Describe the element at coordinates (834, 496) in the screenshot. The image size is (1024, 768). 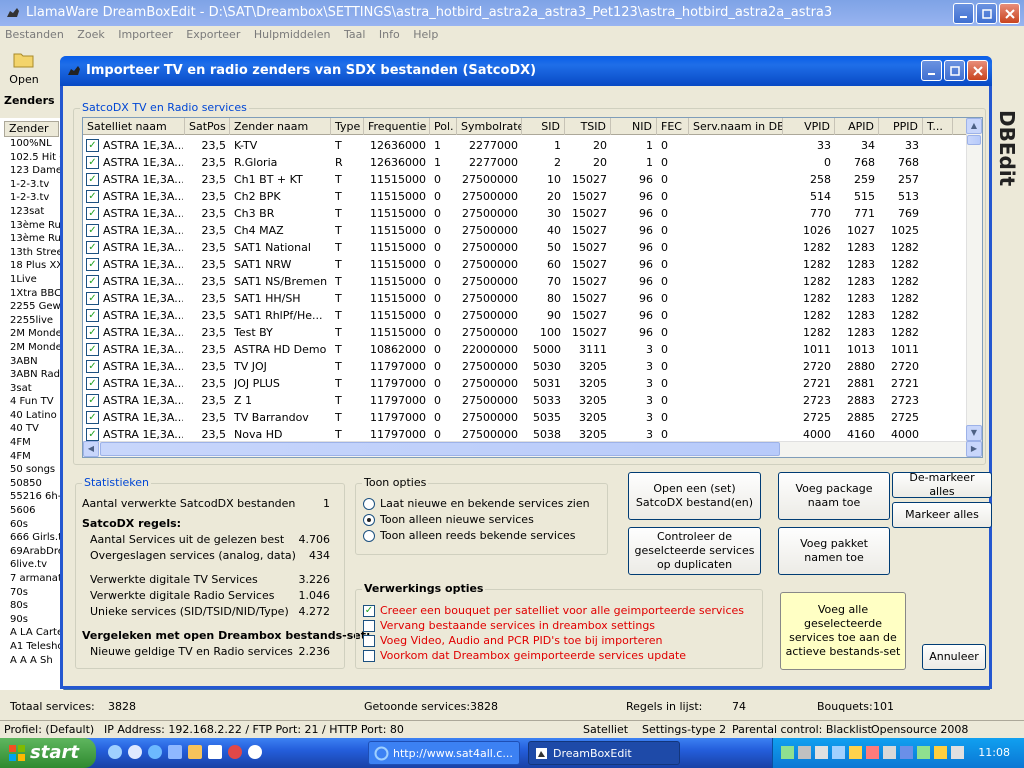
I see `add-package-name-button: Voeg package naam toe` at that location.